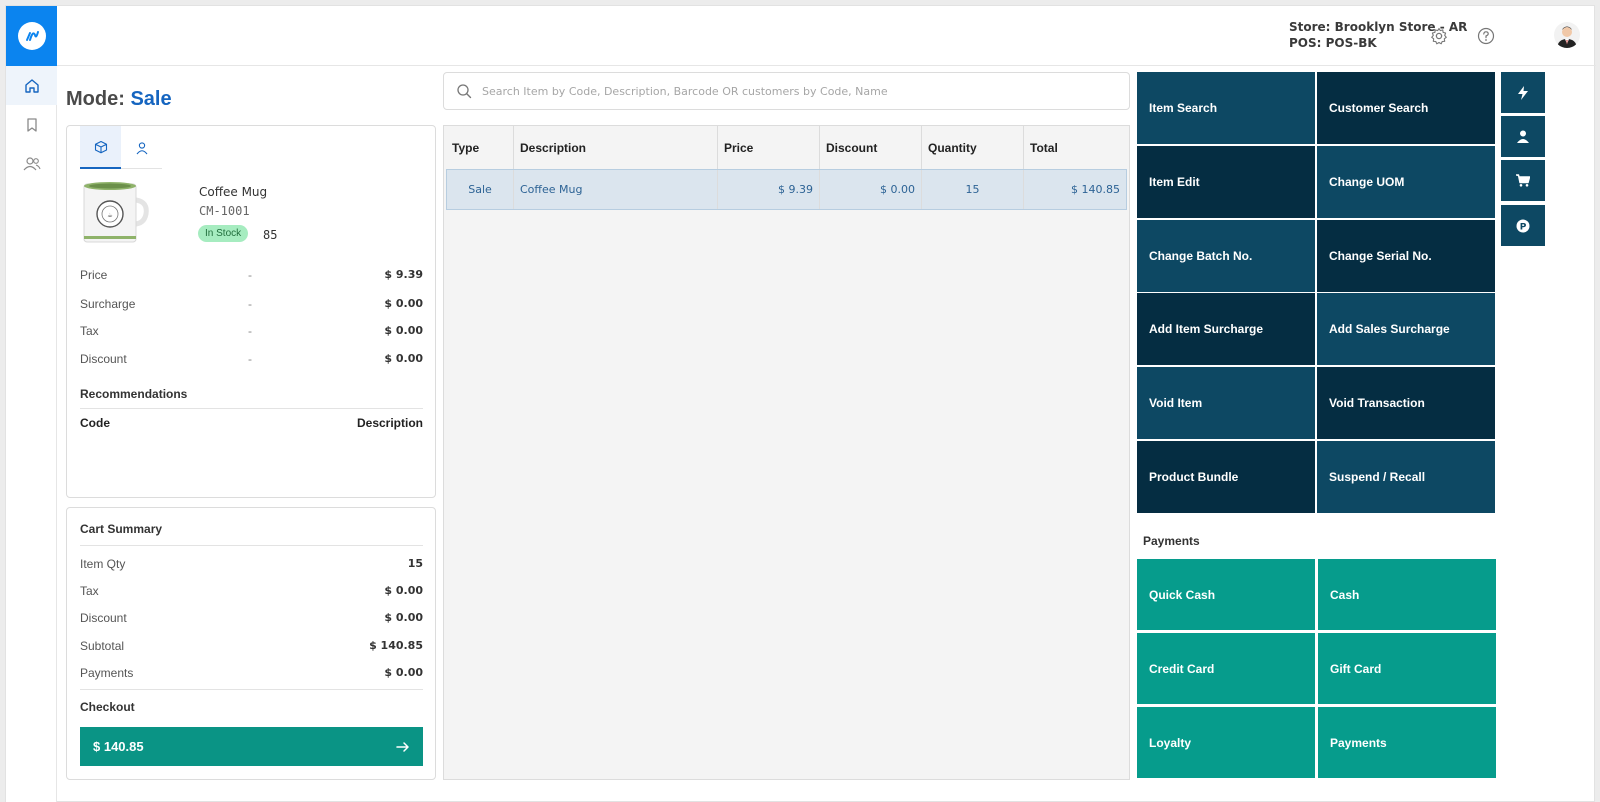  I want to click on sidebar, so click(31, 404).